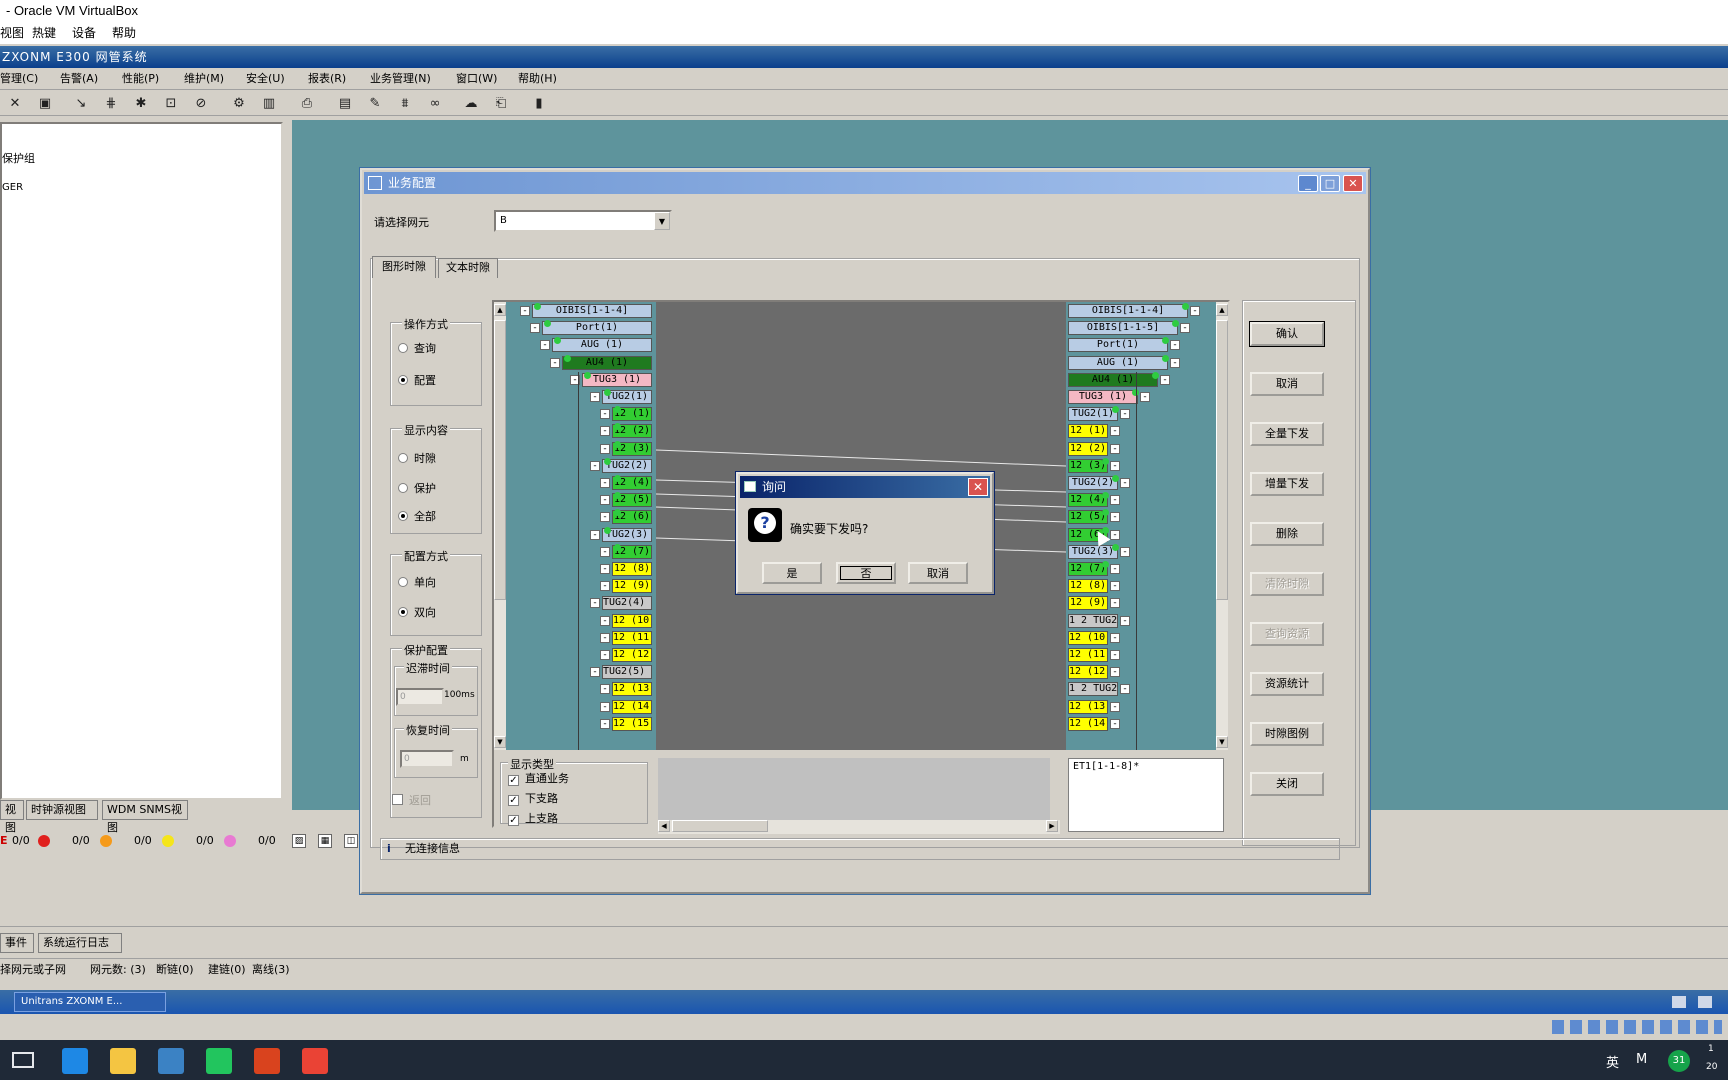  I want to click on save-icon: ▤, so click(345, 104).